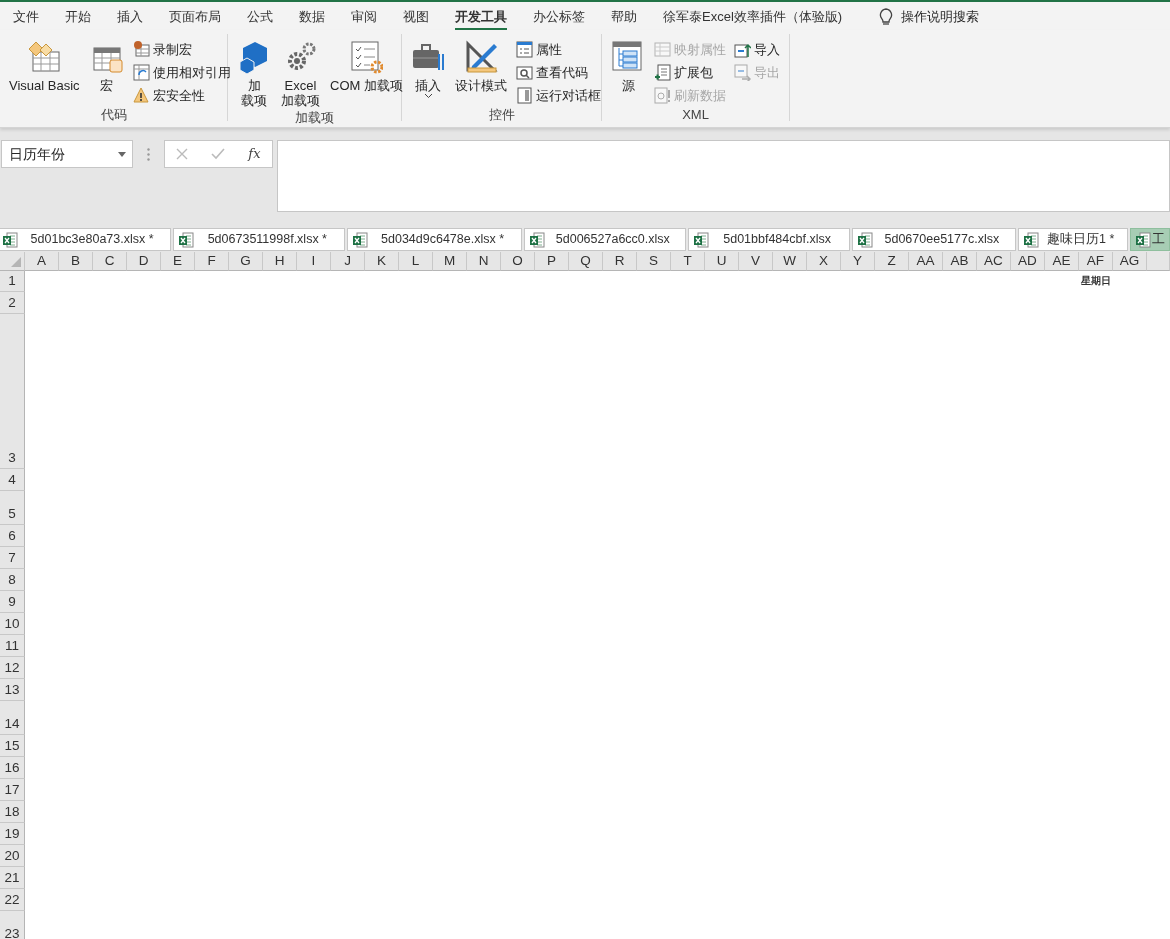  What do you see at coordinates (1096, 281) in the screenshot?
I see `cell-text: 星期日` at bounding box center [1096, 281].